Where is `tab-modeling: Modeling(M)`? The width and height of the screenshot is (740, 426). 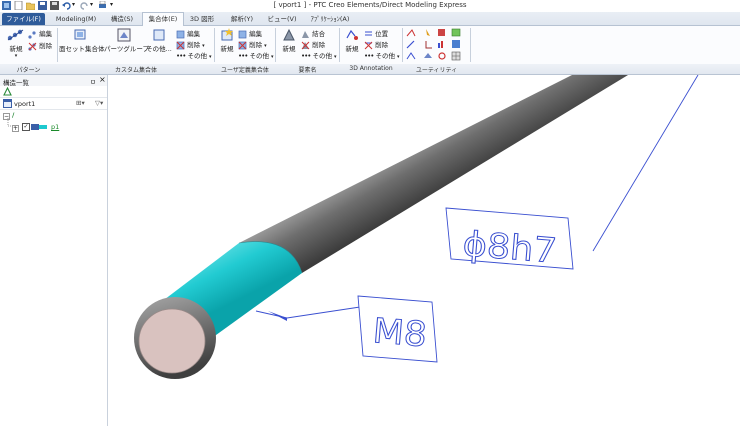 tab-modeling: Modeling(M) is located at coordinates (76, 19).